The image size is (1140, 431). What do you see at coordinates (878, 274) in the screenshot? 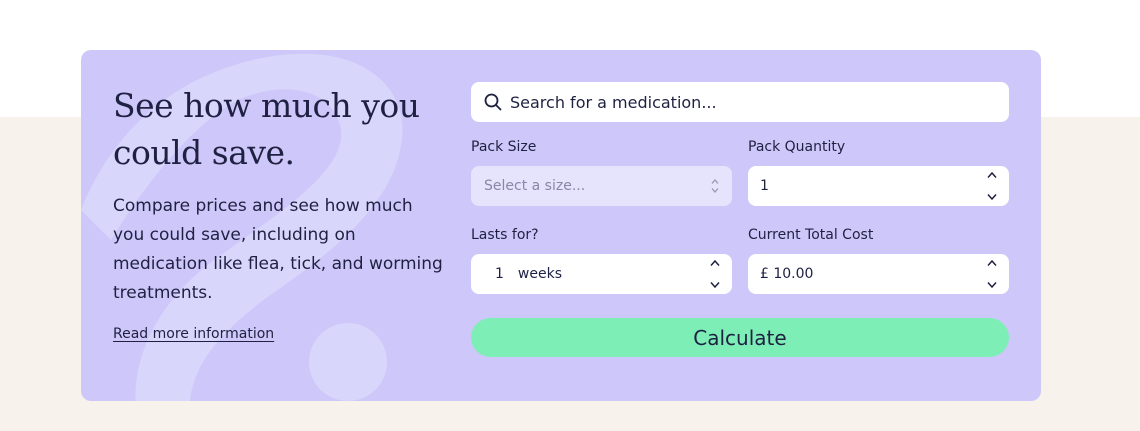
I see `current-total-cost-stepper: £ 10.00` at bounding box center [878, 274].